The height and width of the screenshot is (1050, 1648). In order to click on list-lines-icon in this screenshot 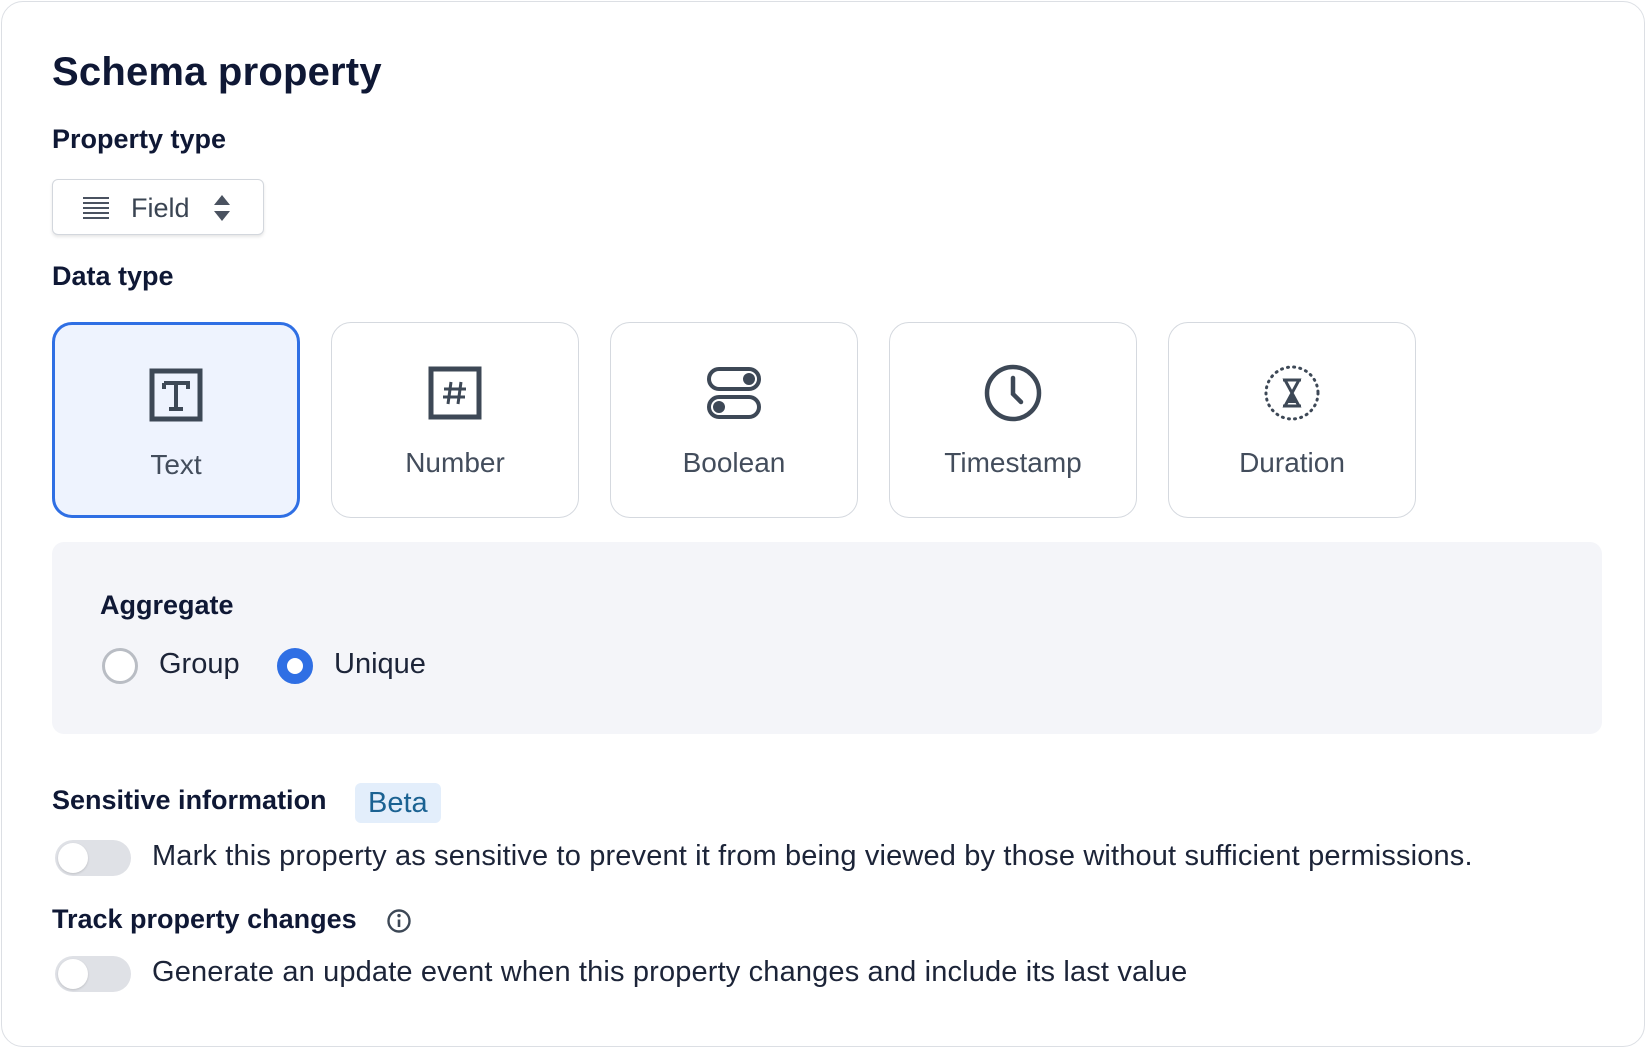, I will do `click(96, 208)`.